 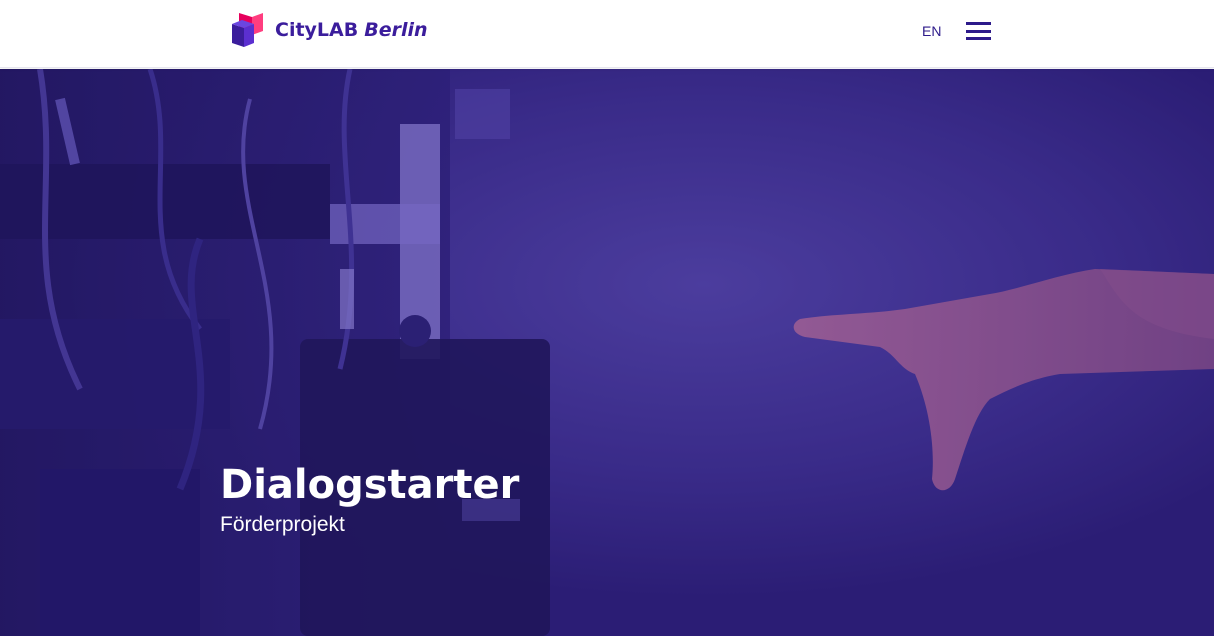 I want to click on hero-title: Dialogstarter, so click(x=370, y=485).